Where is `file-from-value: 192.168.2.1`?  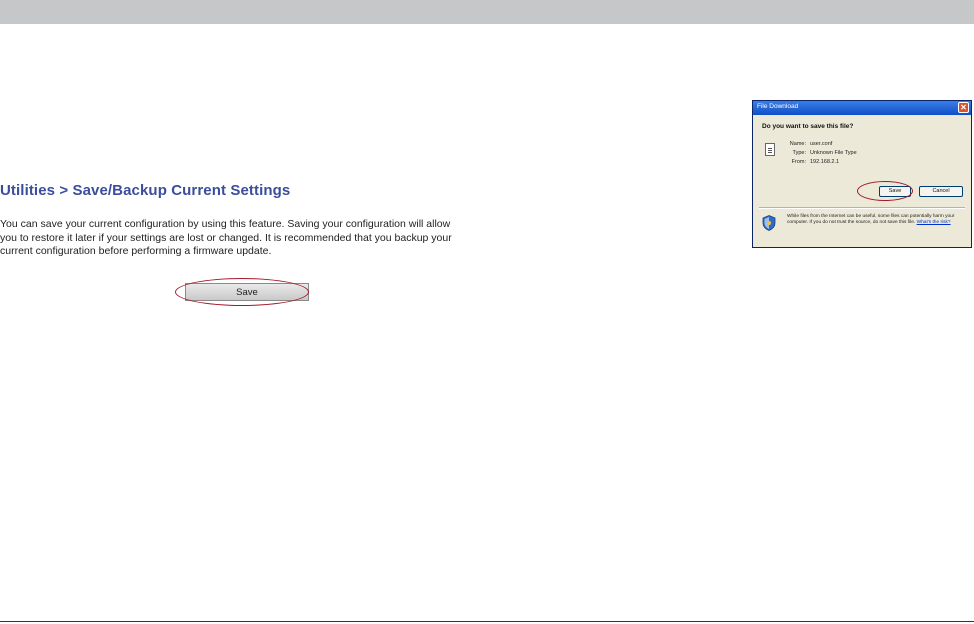 file-from-value: 192.168.2.1 is located at coordinates (825, 162).